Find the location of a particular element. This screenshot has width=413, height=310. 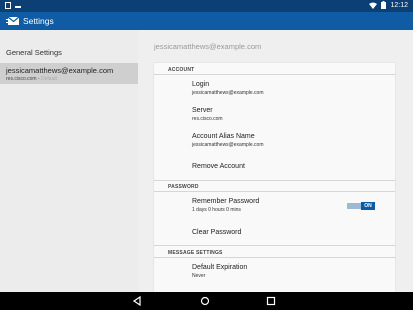

server-value: res.cisco.com is located at coordinates (207, 119).